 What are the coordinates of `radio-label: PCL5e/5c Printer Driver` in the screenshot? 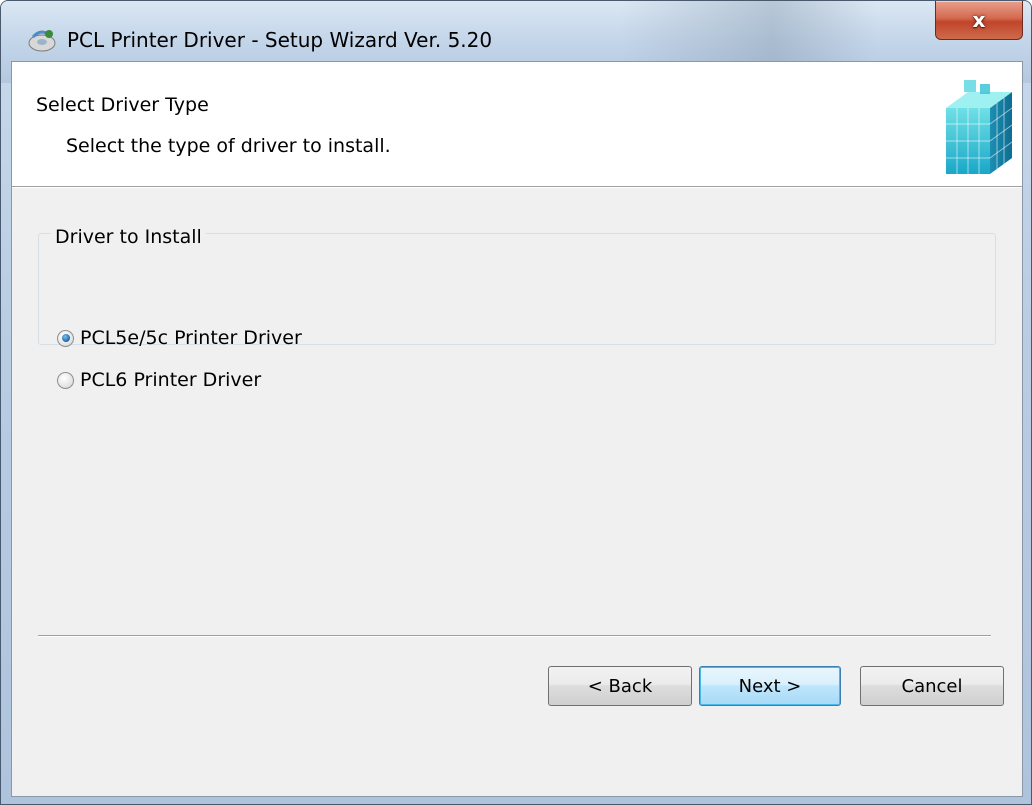 It's located at (191, 338).